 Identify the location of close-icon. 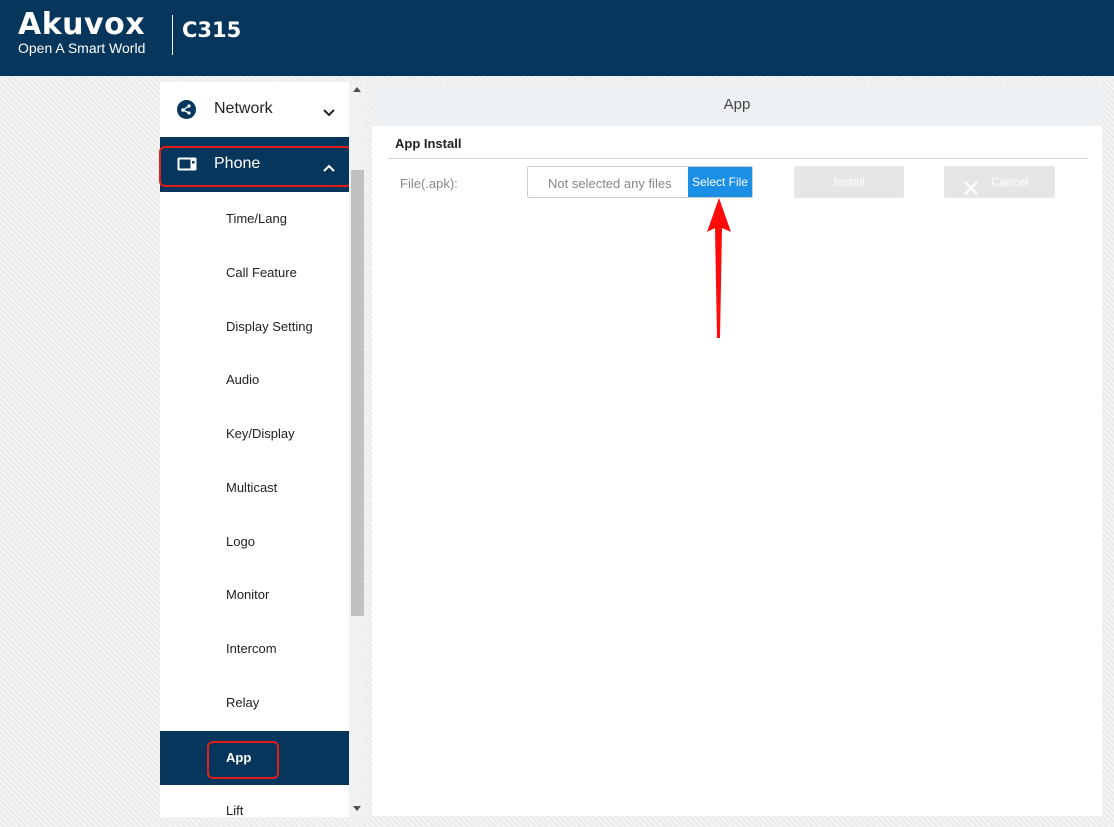
(971, 191).